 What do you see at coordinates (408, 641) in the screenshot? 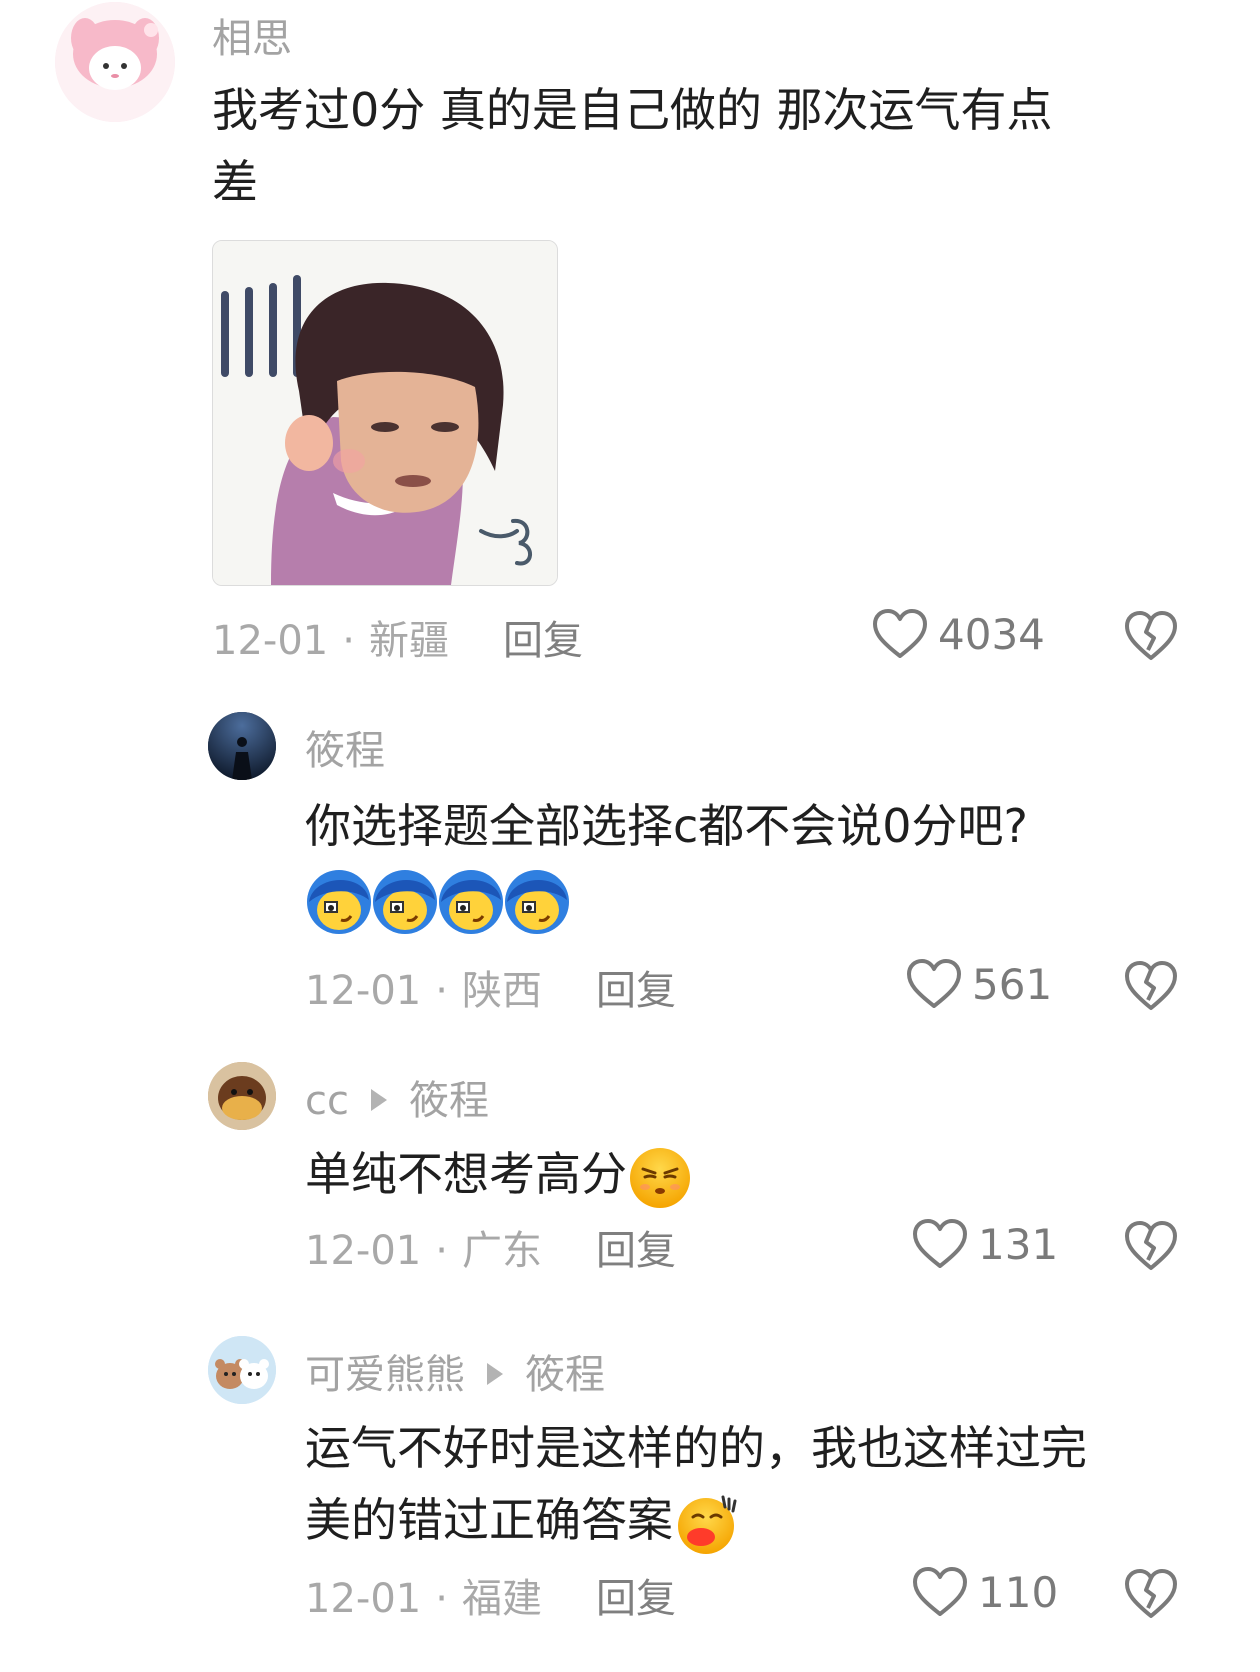
I see `comment-location: 新疆` at bounding box center [408, 641].